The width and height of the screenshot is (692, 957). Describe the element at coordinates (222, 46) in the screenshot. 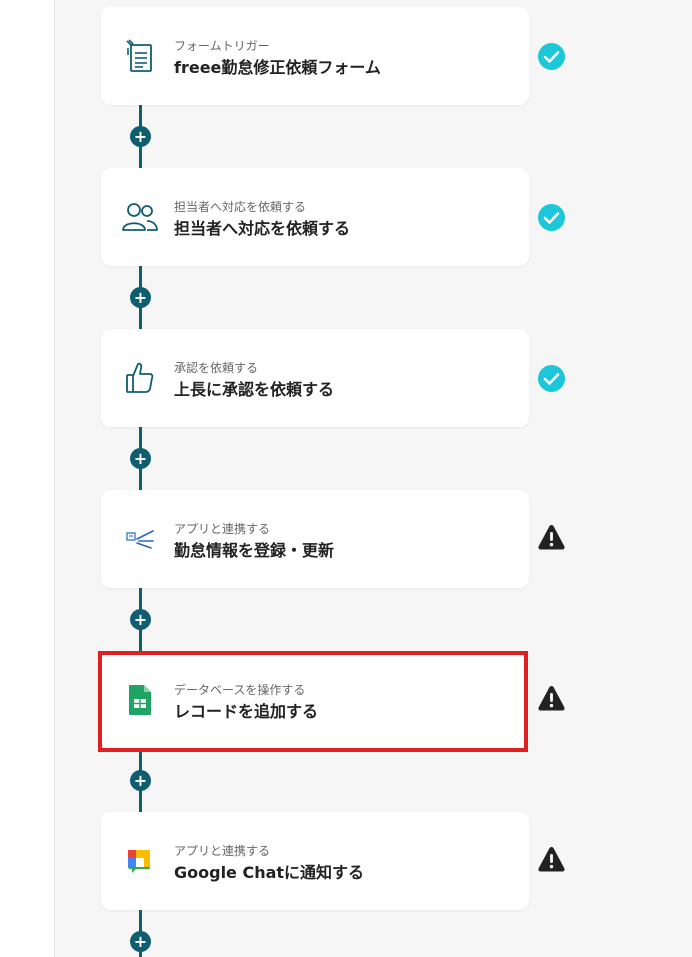

I see `step-subtitle: フォームトリガー` at that location.